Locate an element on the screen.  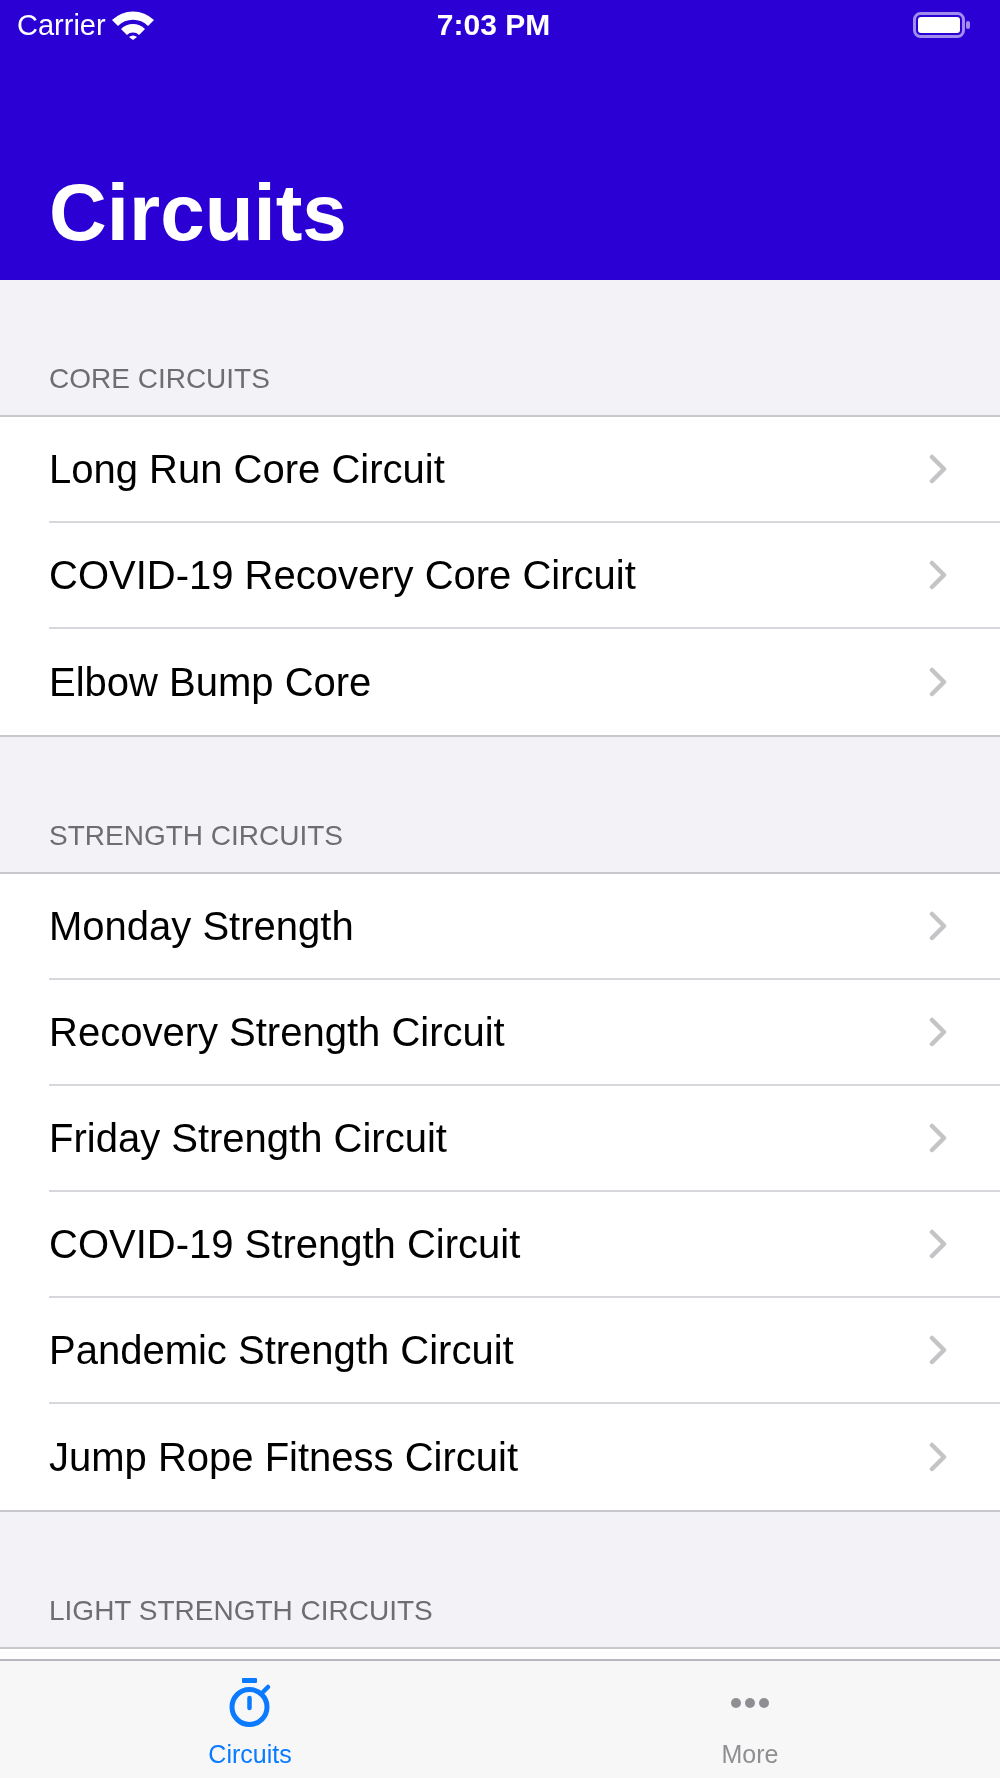
page-title: Circuits is located at coordinates (198, 213).